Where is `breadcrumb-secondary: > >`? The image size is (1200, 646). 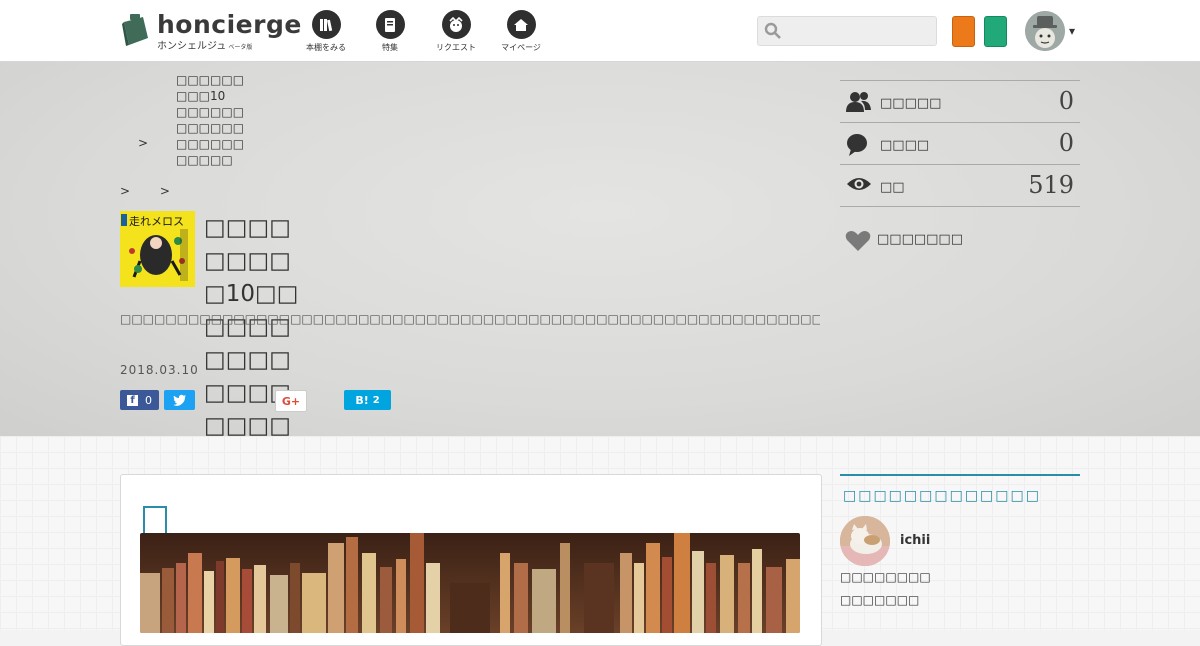
breadcrumb-secondary: > > is located at coordinates (158, 191).